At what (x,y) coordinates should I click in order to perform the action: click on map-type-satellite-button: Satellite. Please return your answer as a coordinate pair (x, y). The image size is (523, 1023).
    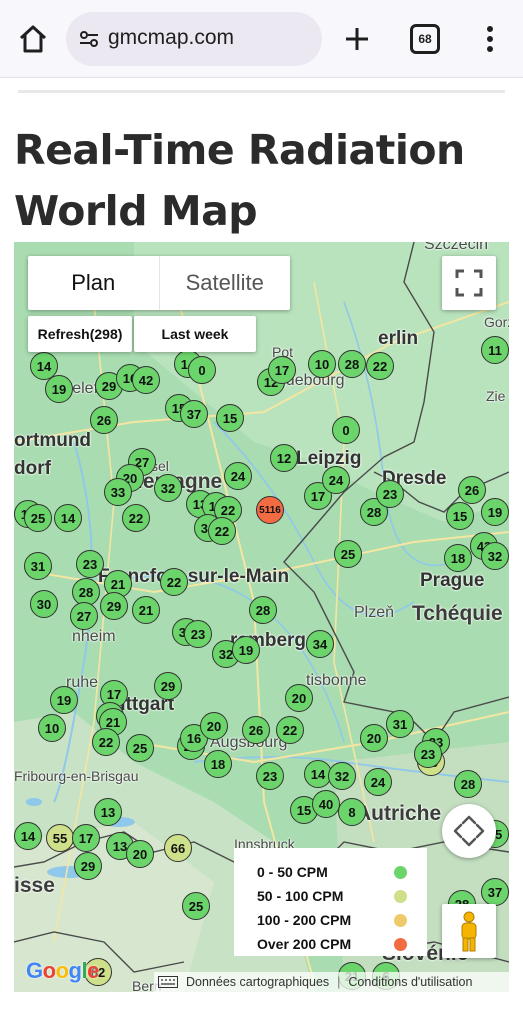
    Looking at the image, I should click on (225, 283).